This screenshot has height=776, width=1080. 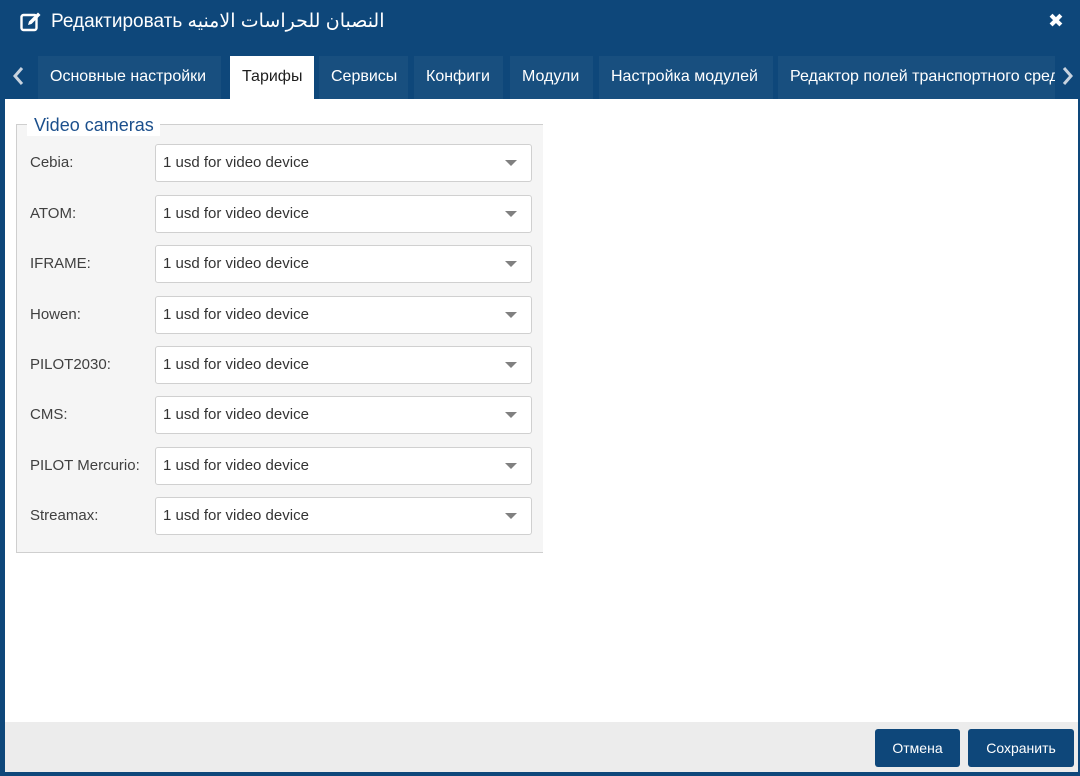 What do you see at coordinates (1021, 748) in the screenshot?
I see `save-button: Сохранить` at bounding box center [1021, 748].